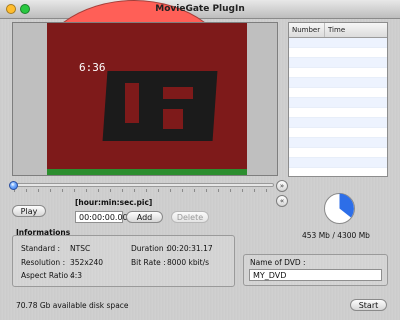 The height and width of the screenshot is (320, 400). Describe the element at coordinates (307, 30) in the screenshot. I see `column-number: Number` at that location.